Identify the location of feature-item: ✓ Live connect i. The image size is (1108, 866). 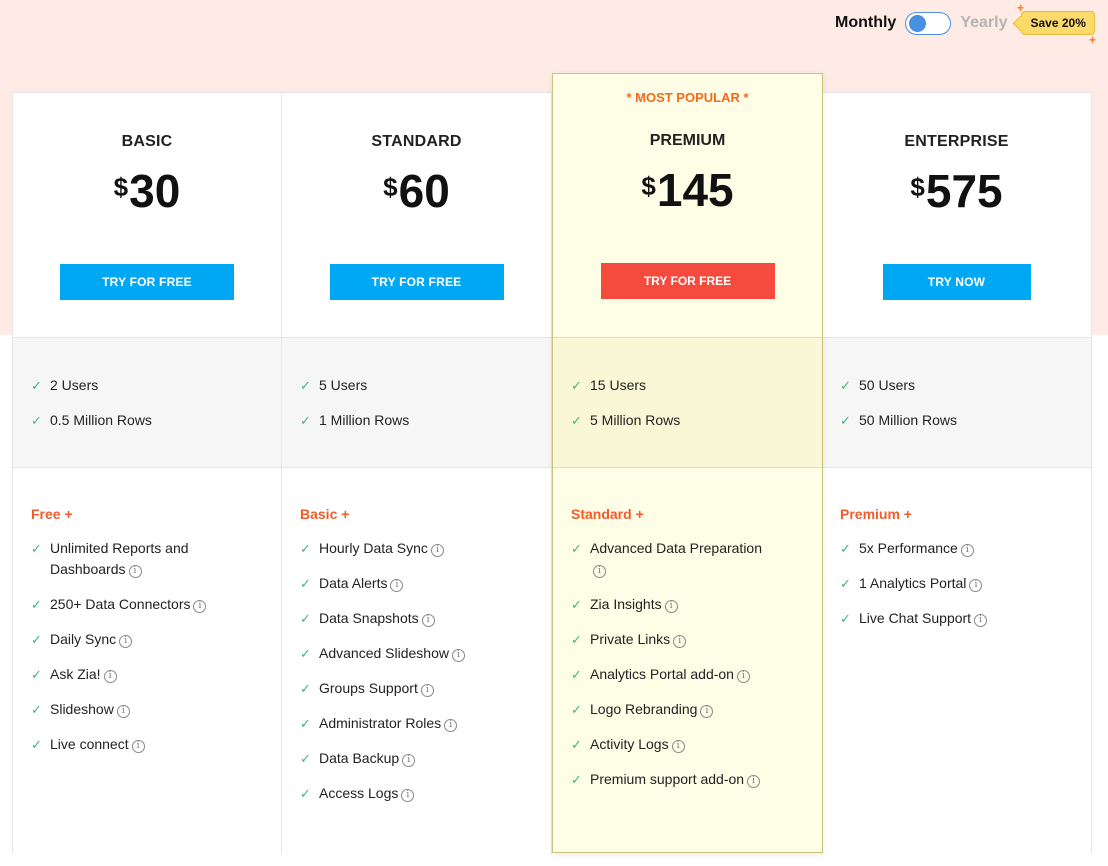
(131, 744).